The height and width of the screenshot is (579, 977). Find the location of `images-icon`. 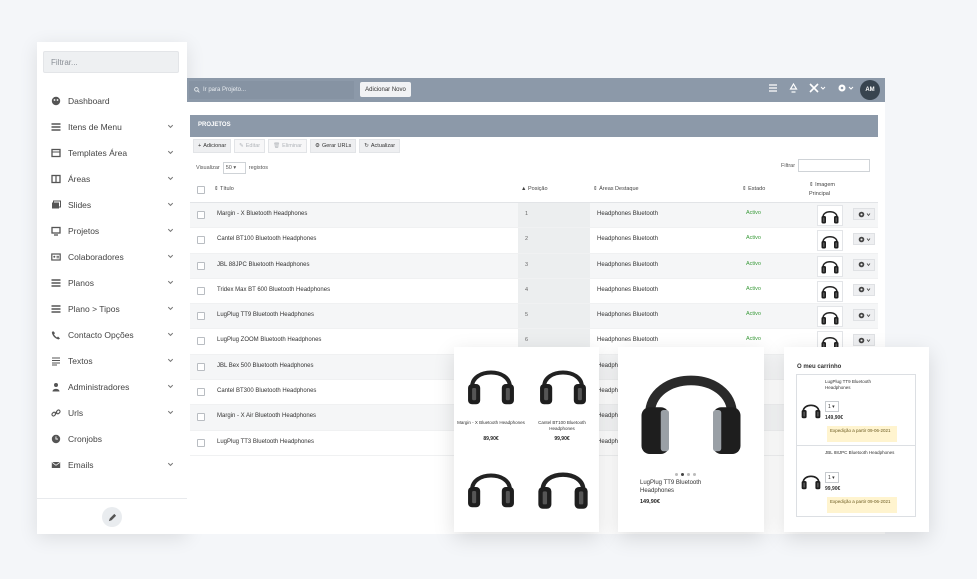

images-icon is located at coordinates (56, 205).